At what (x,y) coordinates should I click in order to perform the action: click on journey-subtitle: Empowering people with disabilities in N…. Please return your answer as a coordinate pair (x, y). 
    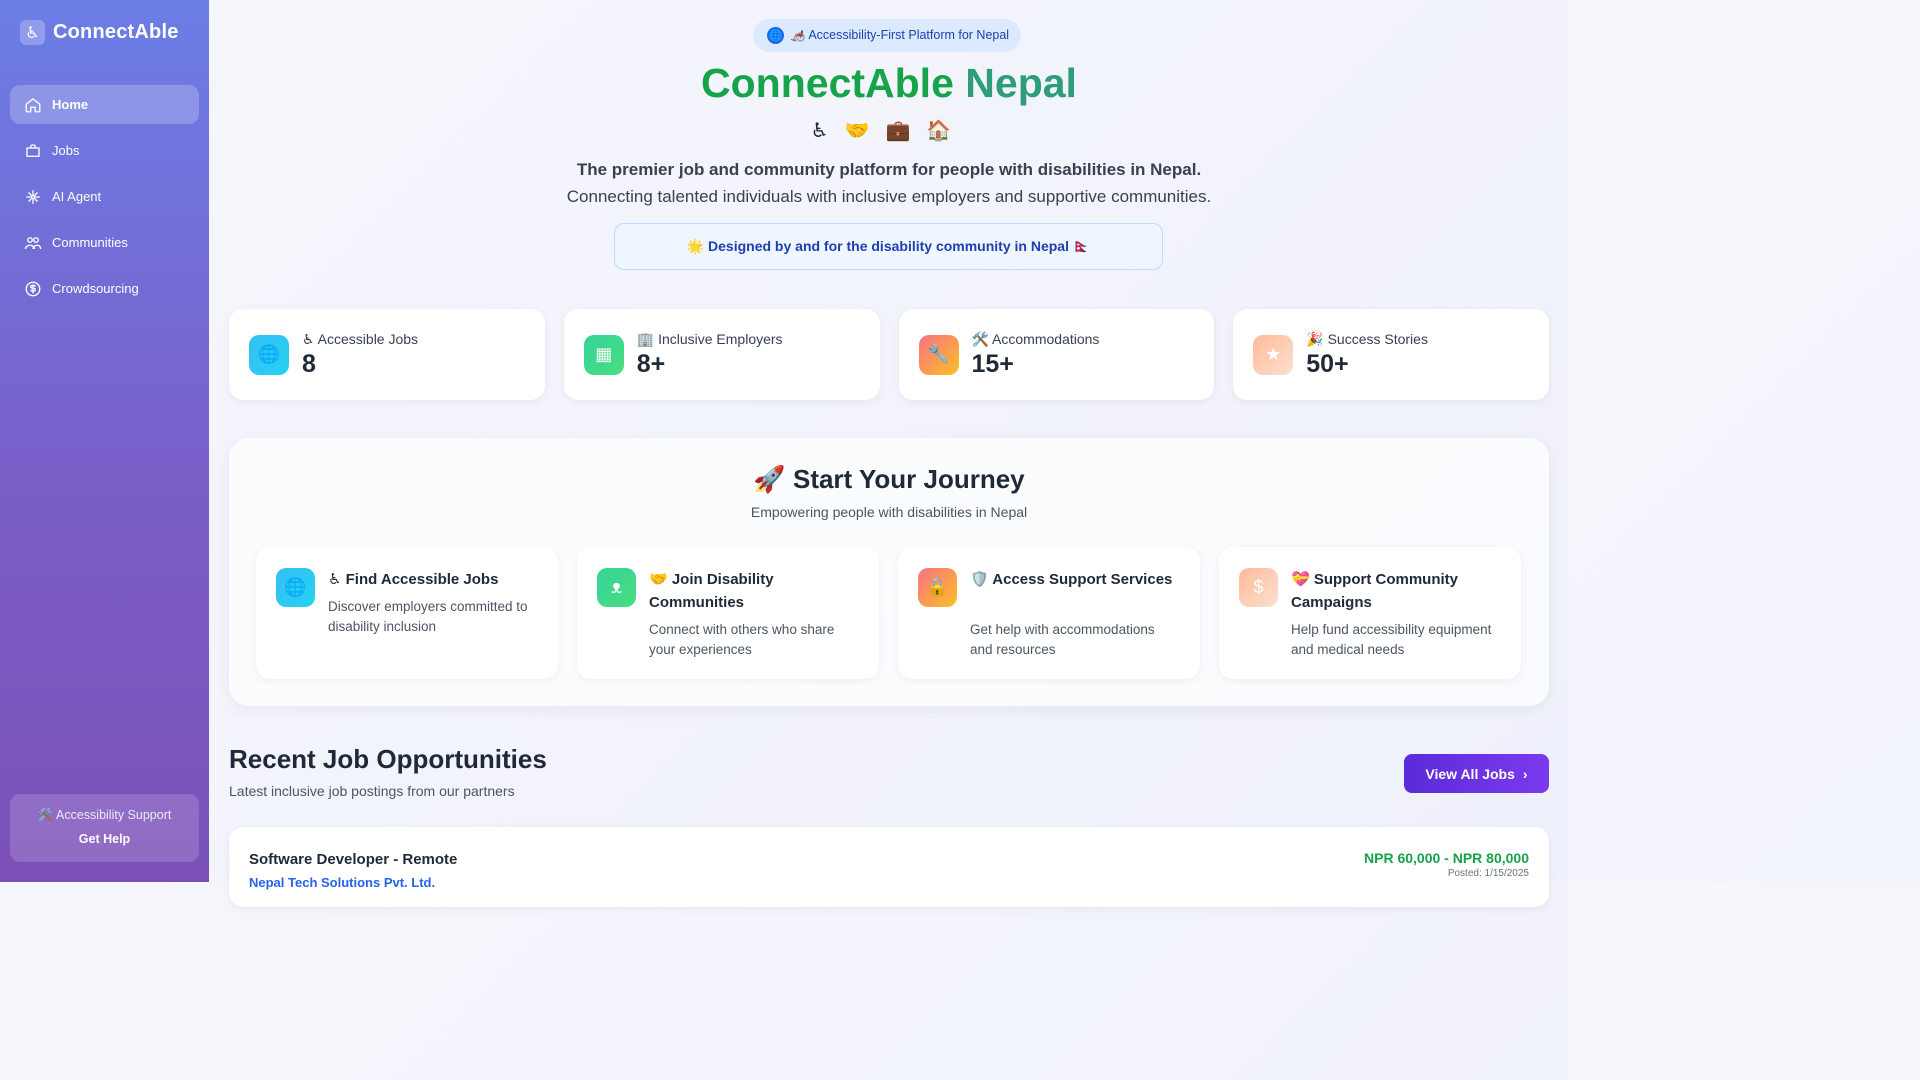
    Looking at the image, I should click on (889, 512).